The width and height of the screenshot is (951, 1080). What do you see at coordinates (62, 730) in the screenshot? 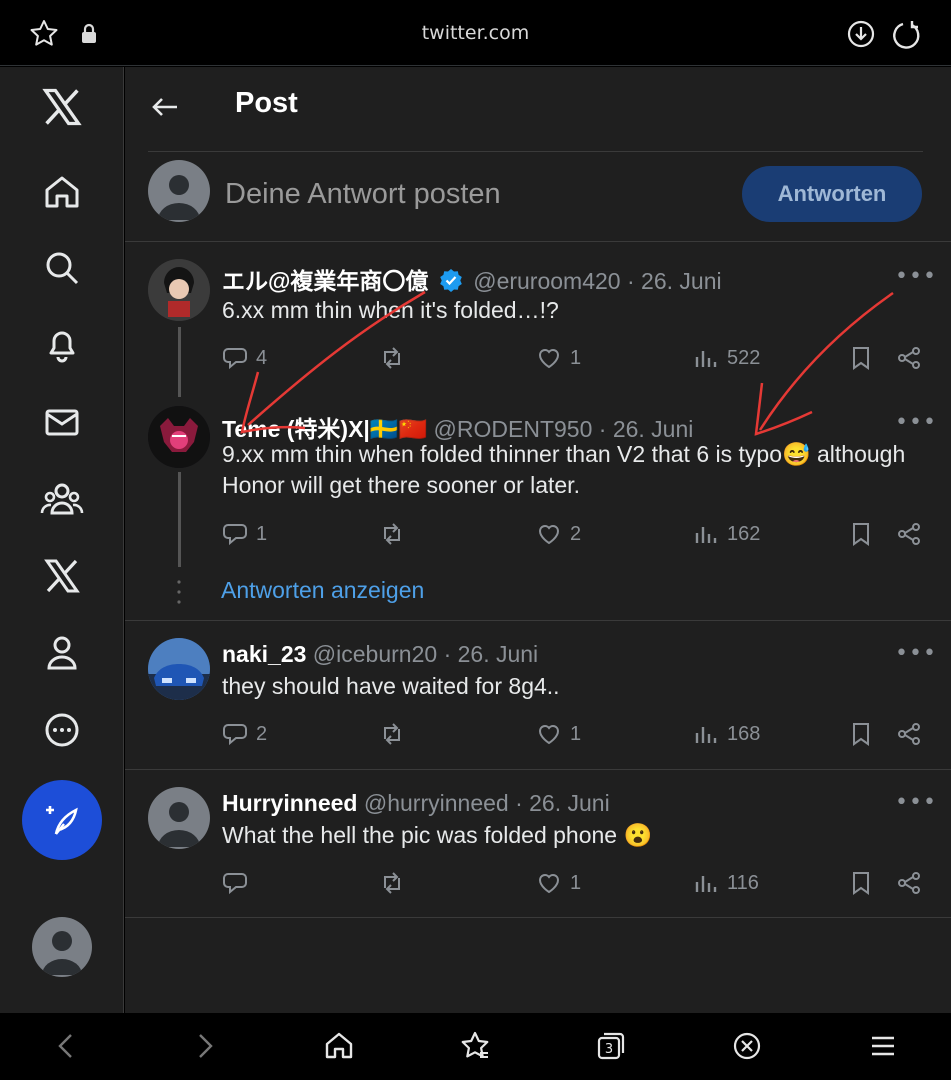
I see `more-circle-icon` at bounding box center [62, 730].